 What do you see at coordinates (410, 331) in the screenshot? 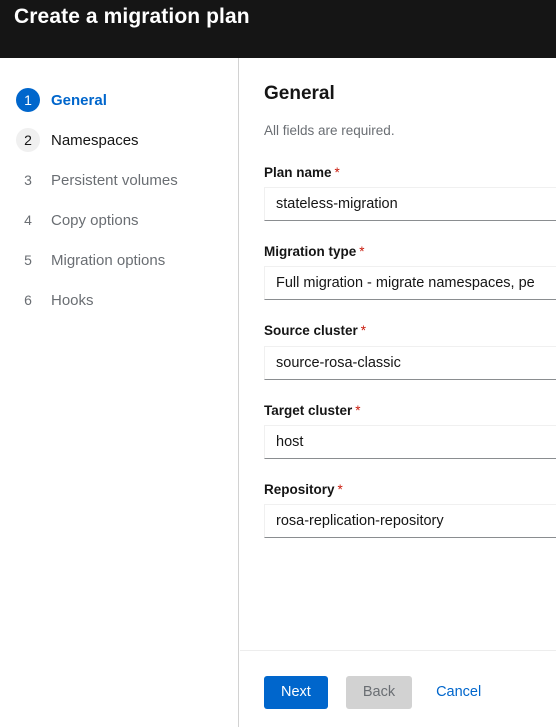
I see `label-source-cluster: Source cluster *` at bounding box center [410, 331].